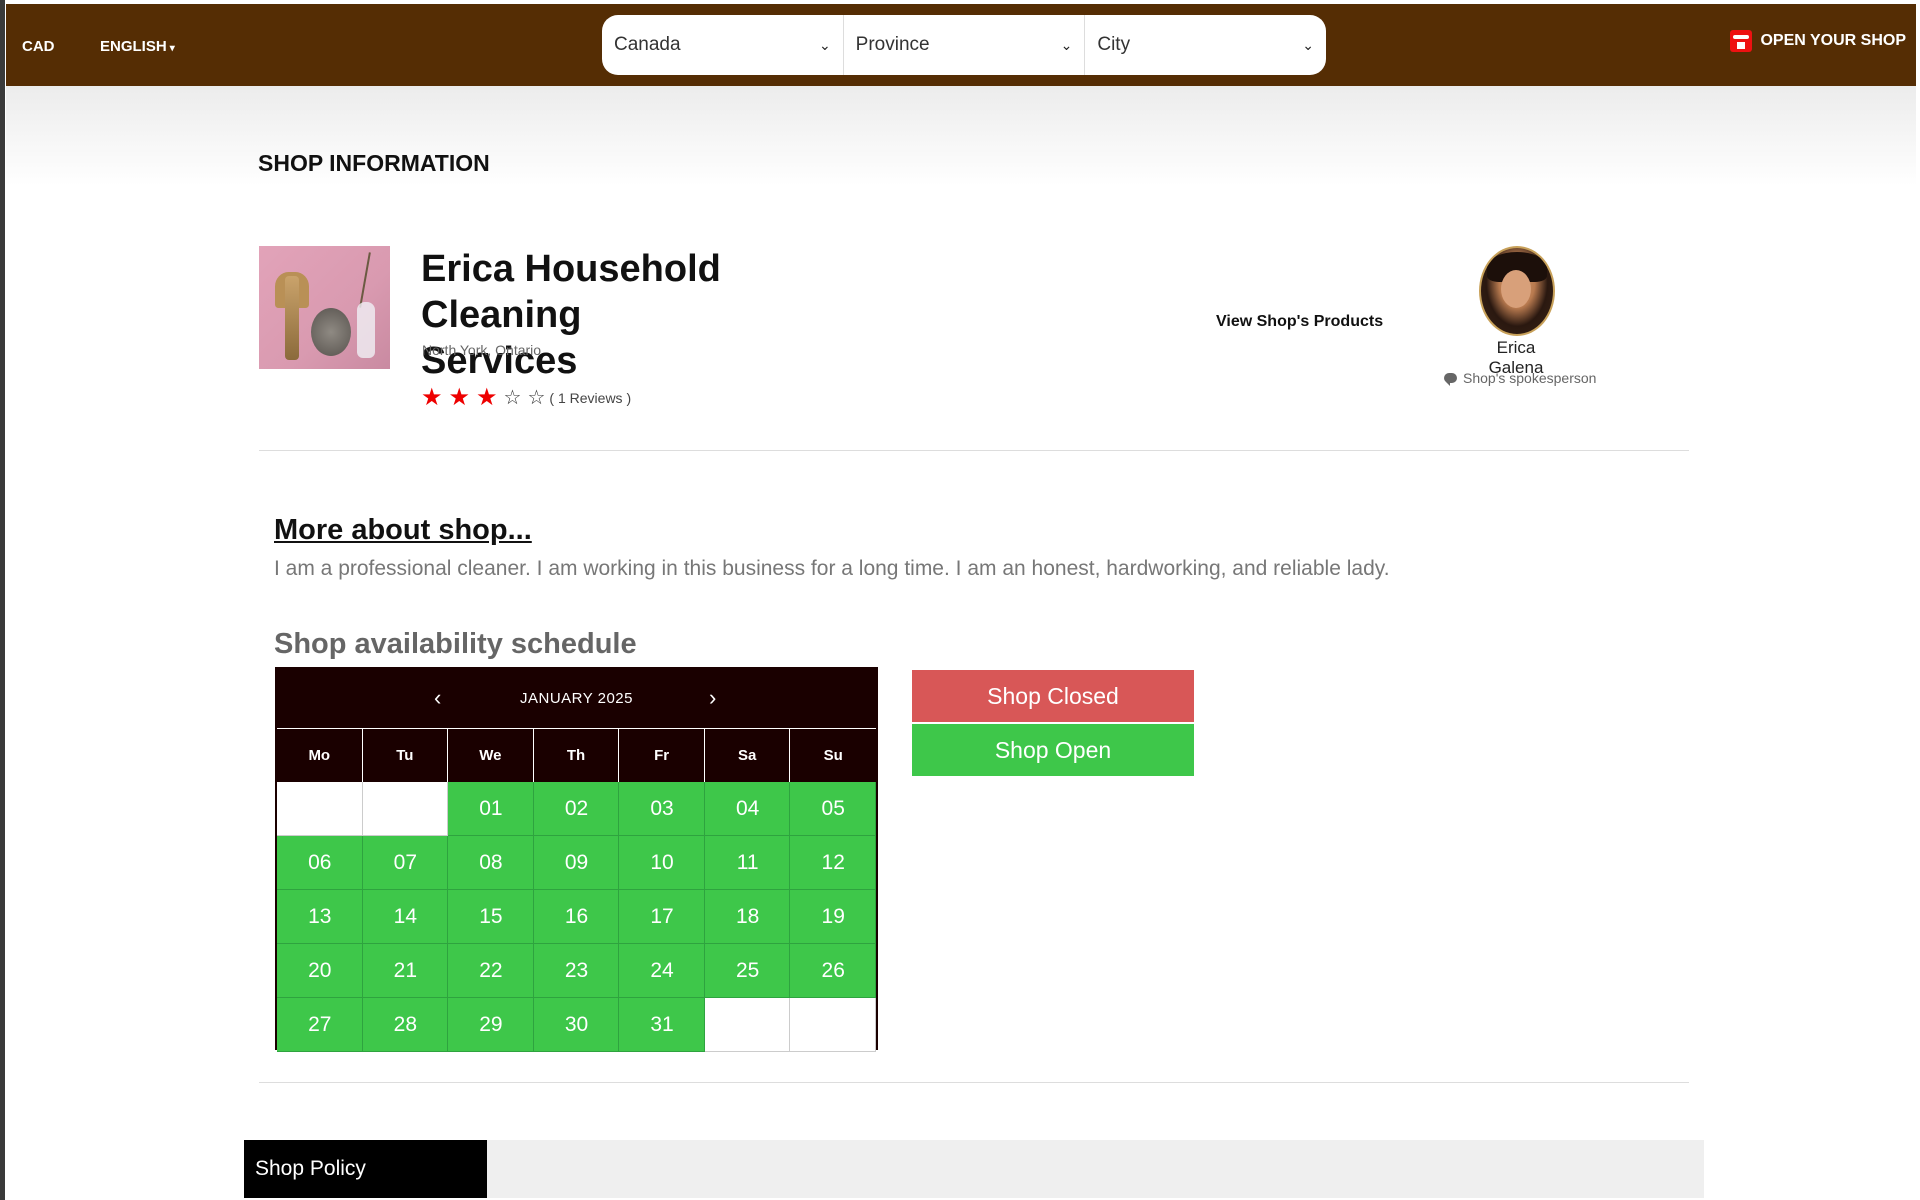 The height and width of the screenshot is (1200, 1920). What do you see at coordinates (833, 755) in the screenshot?
I see `calendar-weekday: Su` at bounding box center [833, 755].